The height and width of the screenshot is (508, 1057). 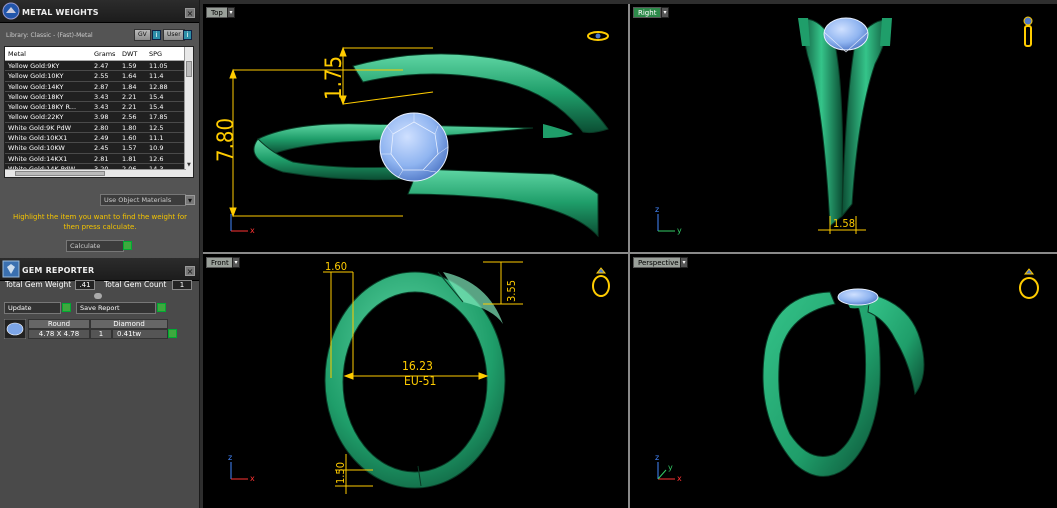 What do you see at coordinates (58, 270) in the screenshot?
I see `panel-title: GEM REPORTER` at bounding box center [58, 270].